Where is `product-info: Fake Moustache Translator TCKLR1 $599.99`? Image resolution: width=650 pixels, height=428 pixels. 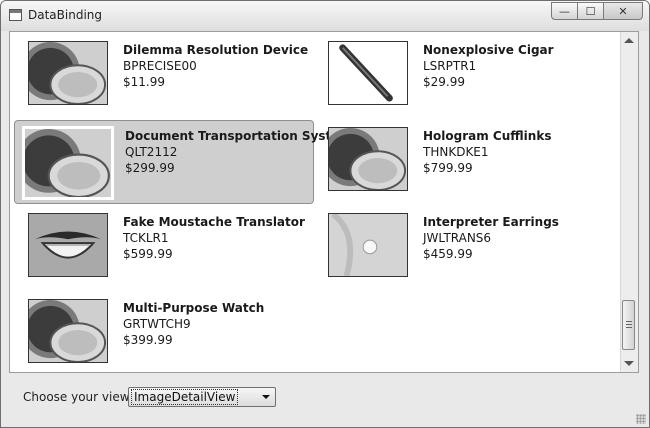
product-info: Fake Moustache Translator TCKLR1 $599.99 is located at coordinates (214, 238).